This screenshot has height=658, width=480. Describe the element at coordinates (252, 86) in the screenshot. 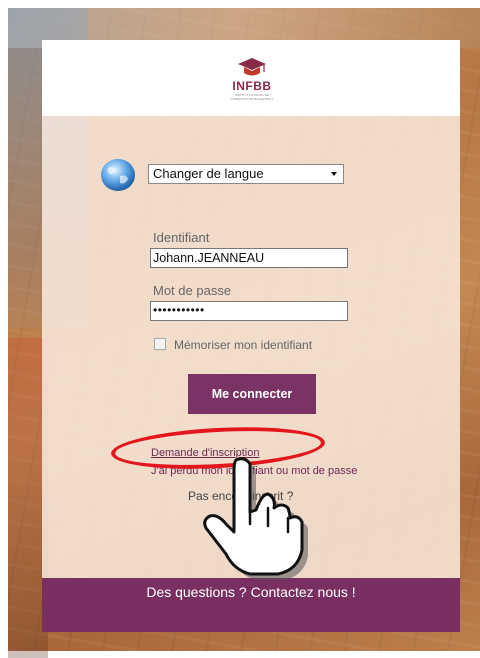

I see `brand-name: INFBB` at that location.